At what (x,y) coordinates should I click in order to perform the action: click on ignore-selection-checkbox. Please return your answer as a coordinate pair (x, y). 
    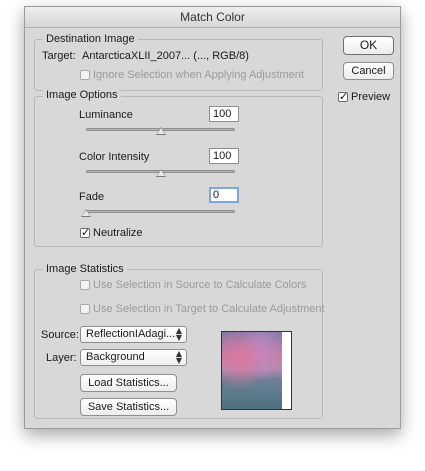
    Looking at the image, I should click on (85, 75).